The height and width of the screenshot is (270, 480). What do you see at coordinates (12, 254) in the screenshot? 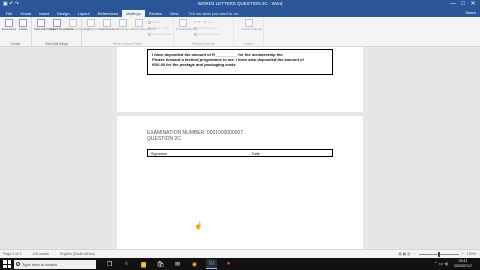
I see `page-count: Page 2 of 2` at bounding box center [12, 254].